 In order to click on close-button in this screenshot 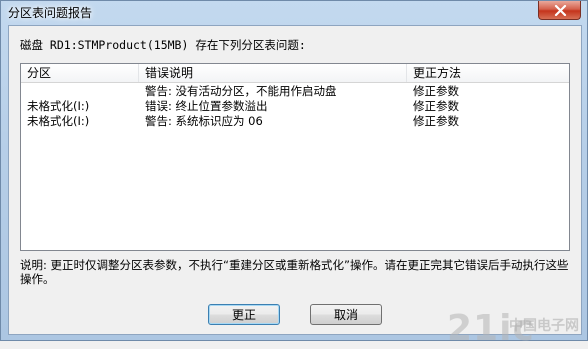, I will do `click(559, 10)`.